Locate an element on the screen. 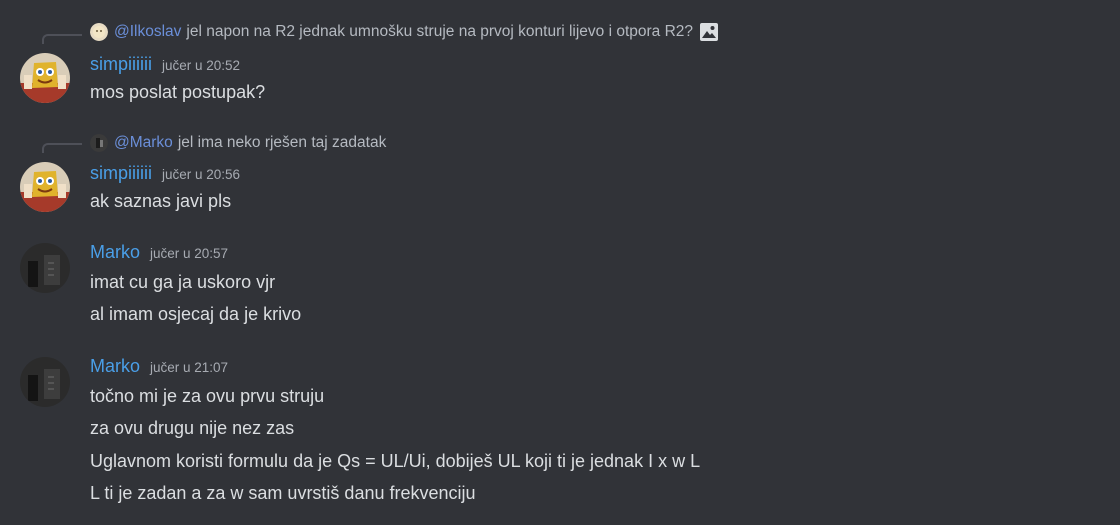 This screenshot has height=525, width=1120. message-header: Marko jučer u 20:57 is located at coordinates (159, 254).